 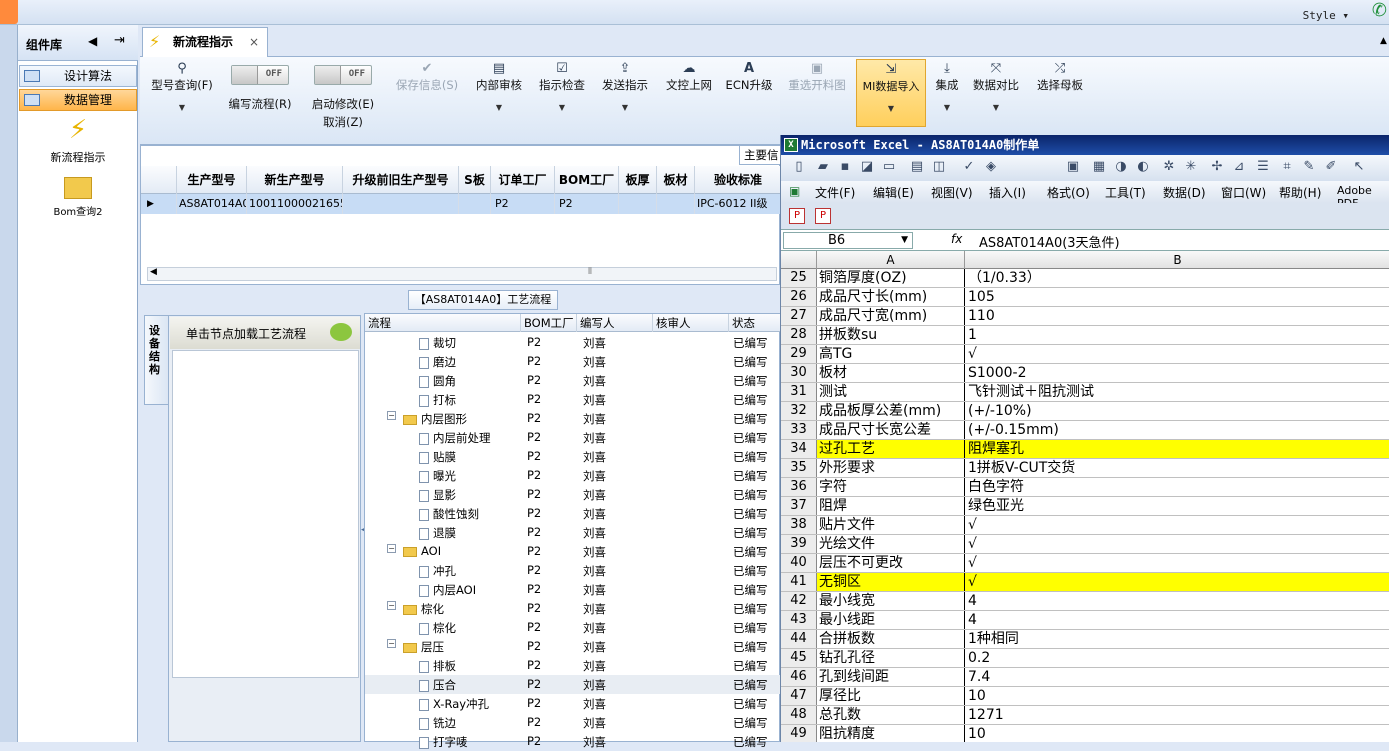 What do you see at coordinates (799, 297) in the screenshot?
I see `row-number: 26` at bounding box center [799, 297].